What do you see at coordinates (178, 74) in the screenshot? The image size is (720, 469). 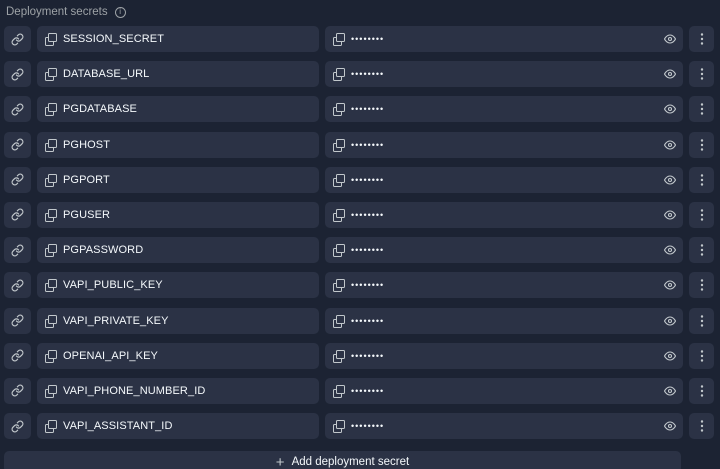 I see `secret-key-field: DATABASE_URL` at bounding box center [178, 74].